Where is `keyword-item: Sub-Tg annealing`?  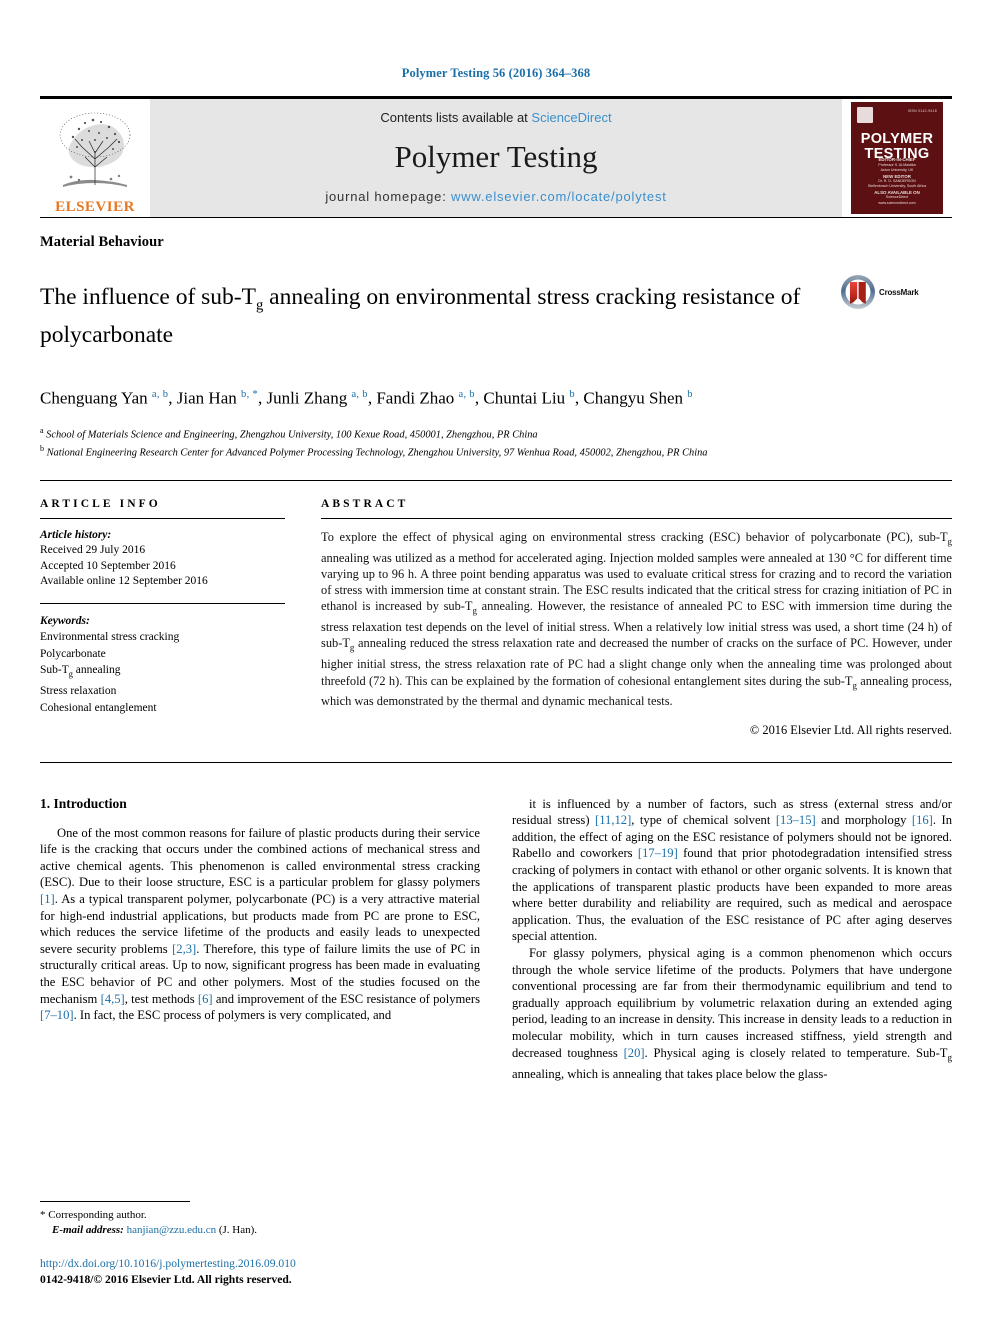 keyword-item: Sub-Tg annealing is located at coordinates (80, 671).